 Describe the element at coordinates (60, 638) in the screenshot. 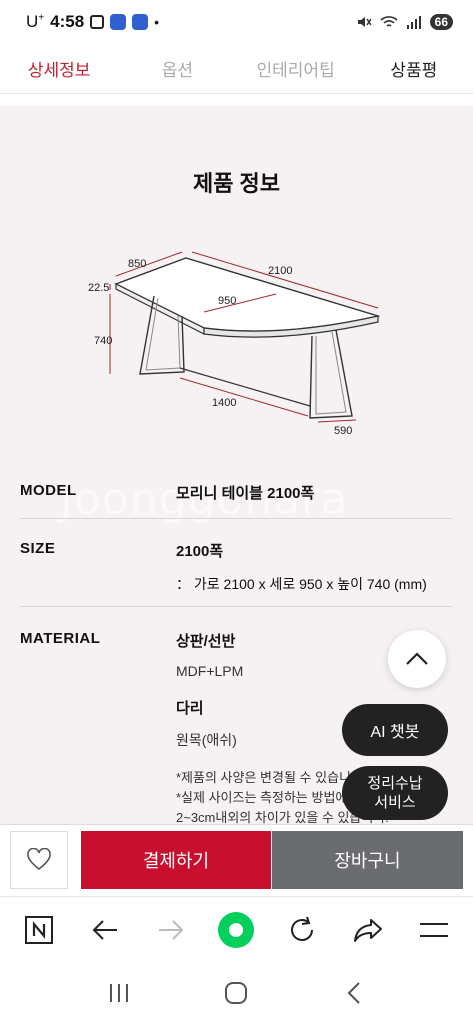

I see `spec-label-material: MATERIAL` at that location.